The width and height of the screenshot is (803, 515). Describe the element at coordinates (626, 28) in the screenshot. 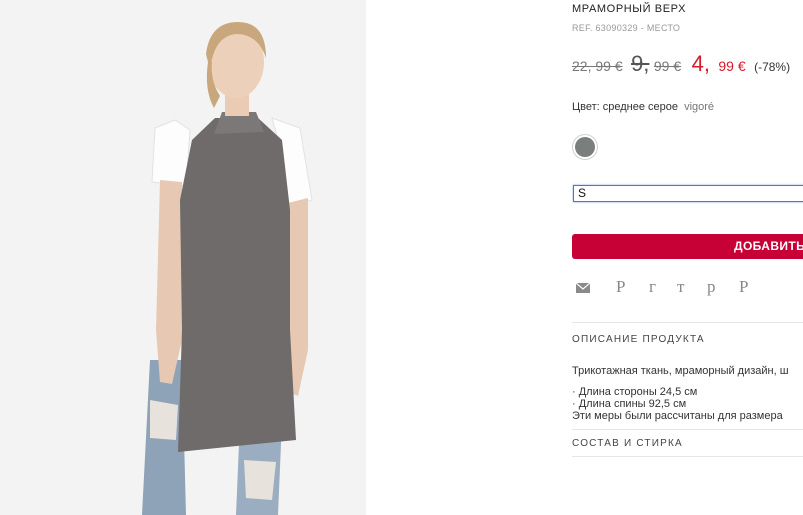

I see `product-reference: REF. 63090329 - МЕСТО` at that location.